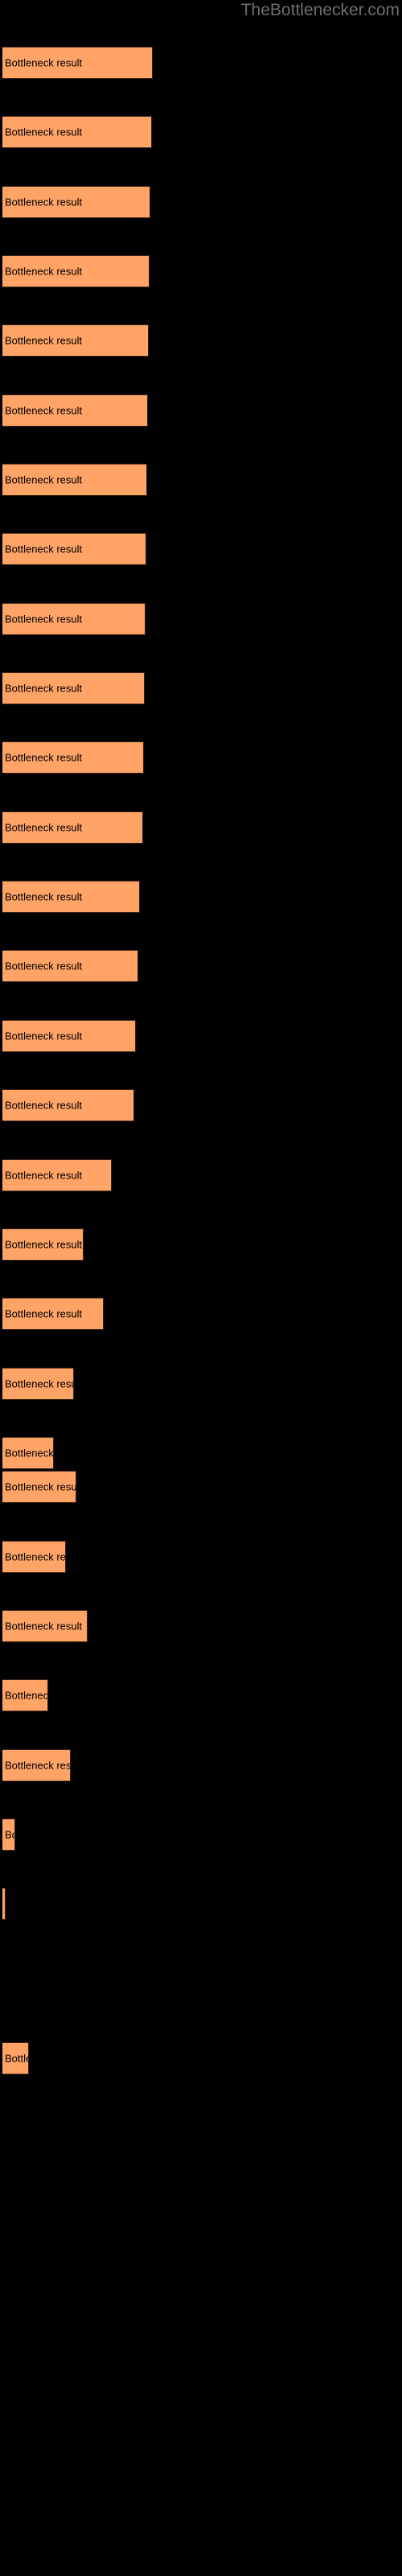 Image resolution: width=402 pixels, height=2576 pixels. Describe the element at coordinates (44, 1036) in the screenshot. I see `bar-label-15: Bottleneck result` at that location.